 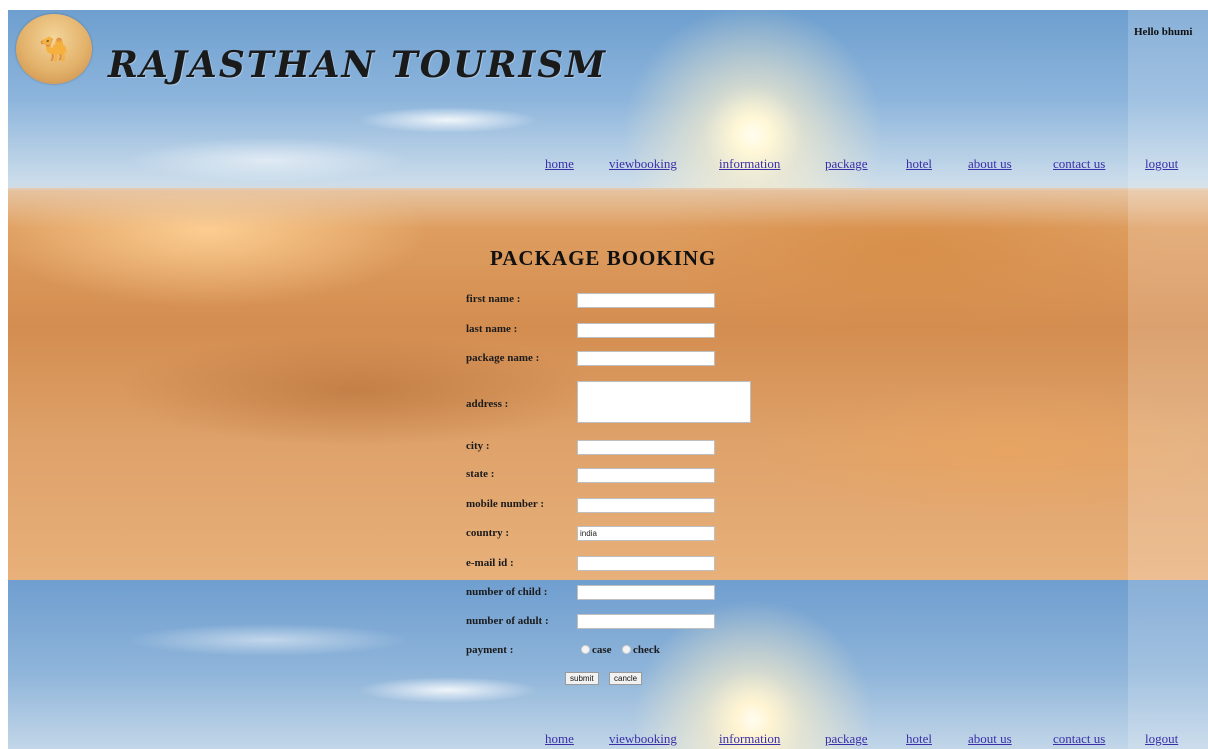 What do you see at coordinates (1163, 32) in the screenshot?
I see `user-greeting: Hello bhumi` at bounding box center [1163, 32].